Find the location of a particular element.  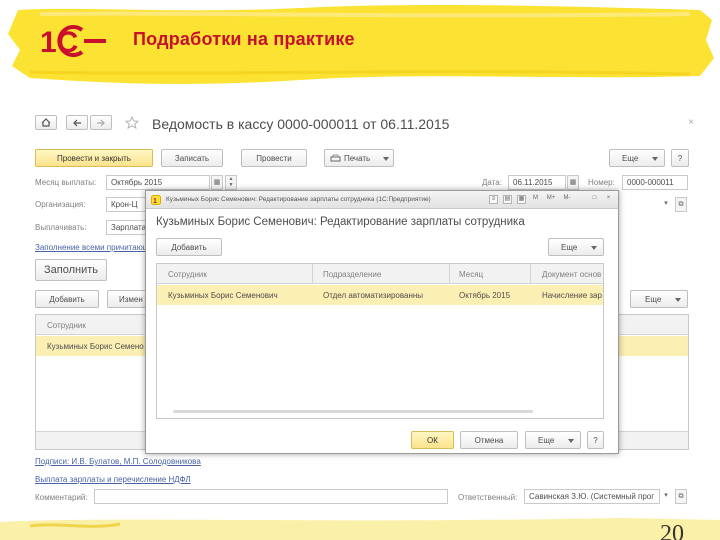

cancel-button: Отмена is located at coordinates (489, 440).